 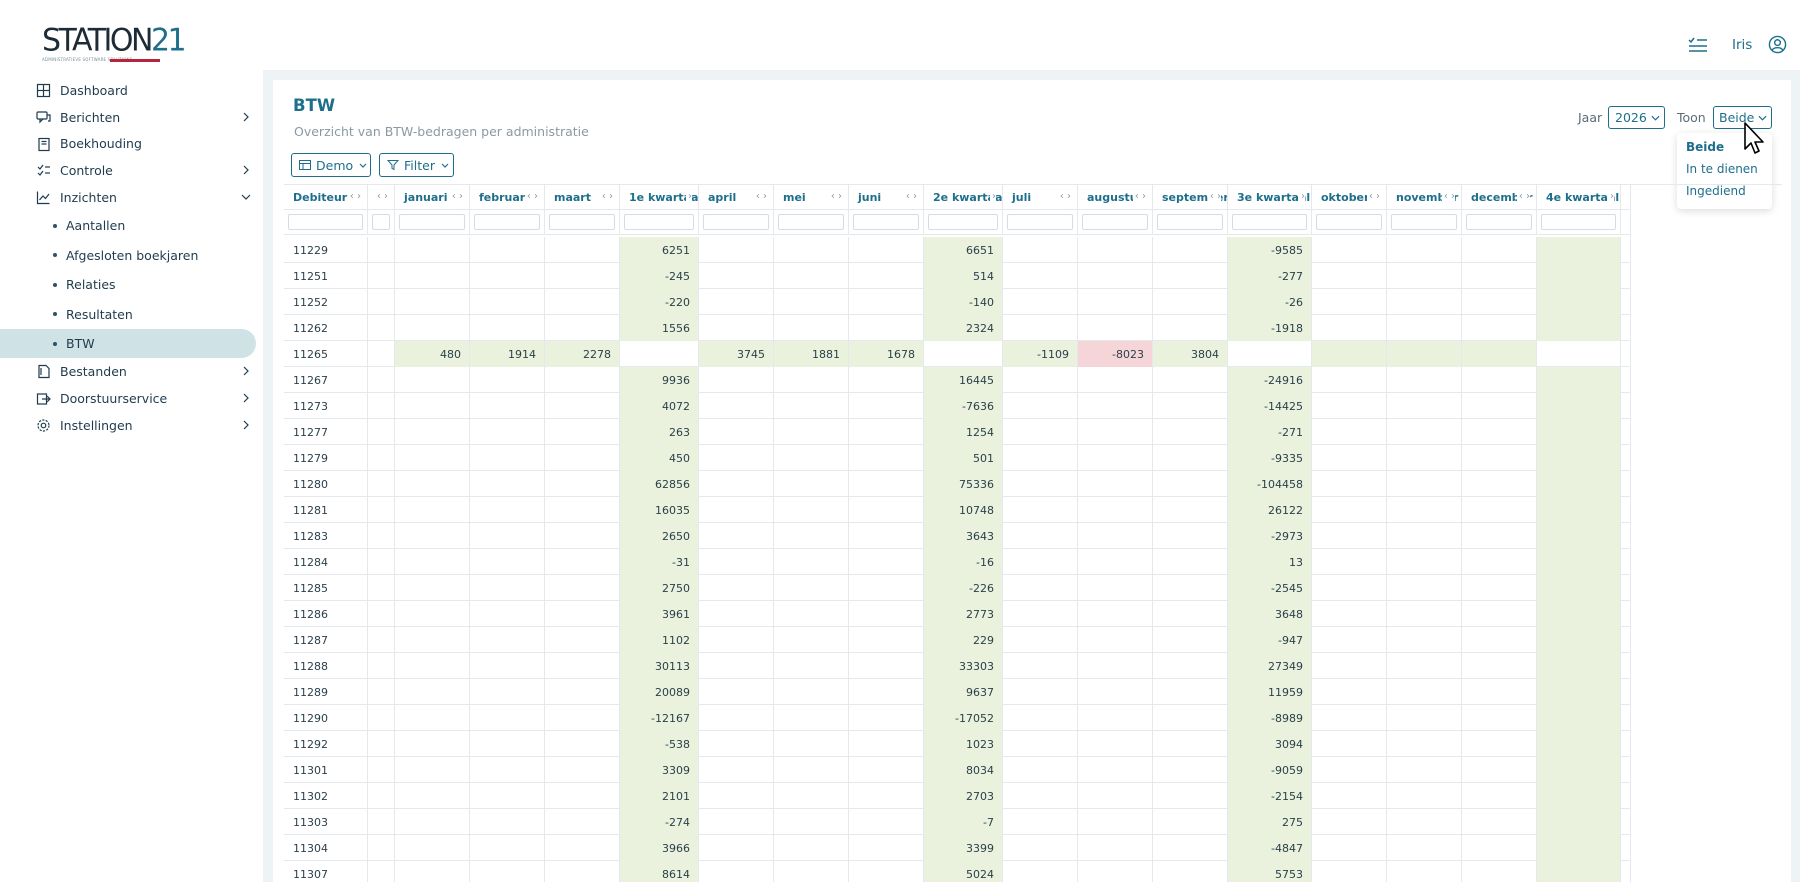 I want to click on sidebar-item-bestanden: Bestanden, so click(x=131, y=371).